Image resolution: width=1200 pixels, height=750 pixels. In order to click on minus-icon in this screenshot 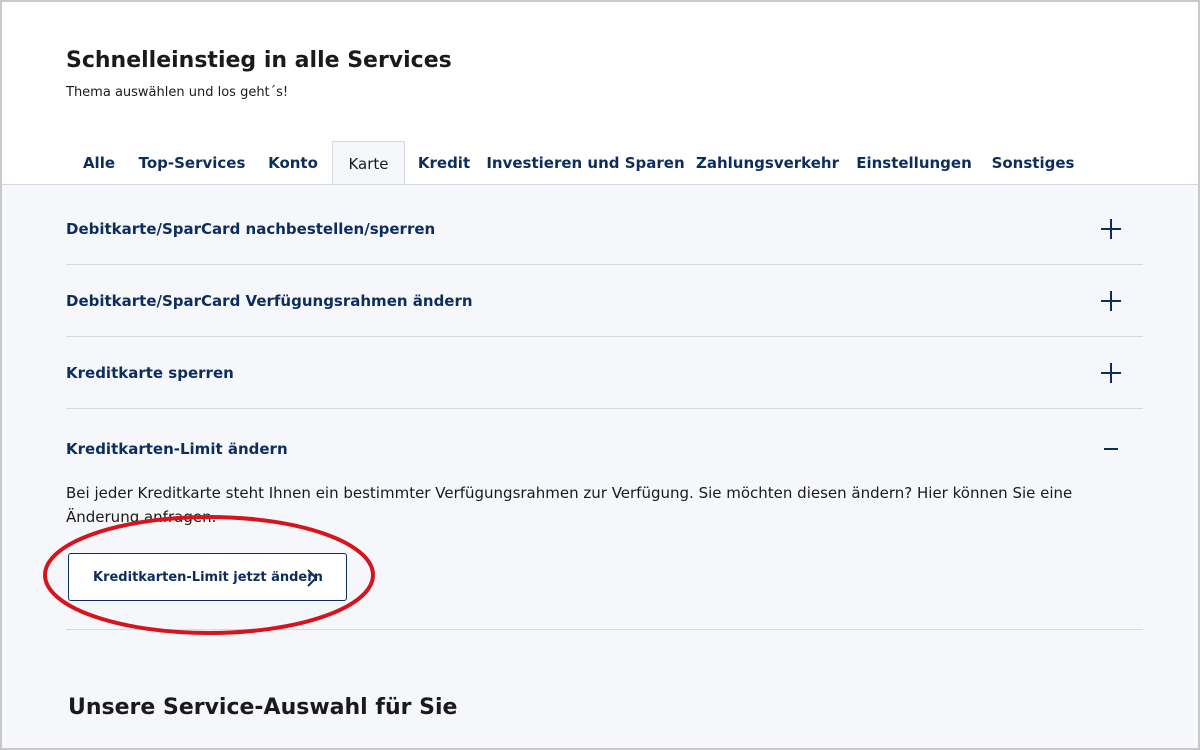, I will do `click(1111, 449)`.